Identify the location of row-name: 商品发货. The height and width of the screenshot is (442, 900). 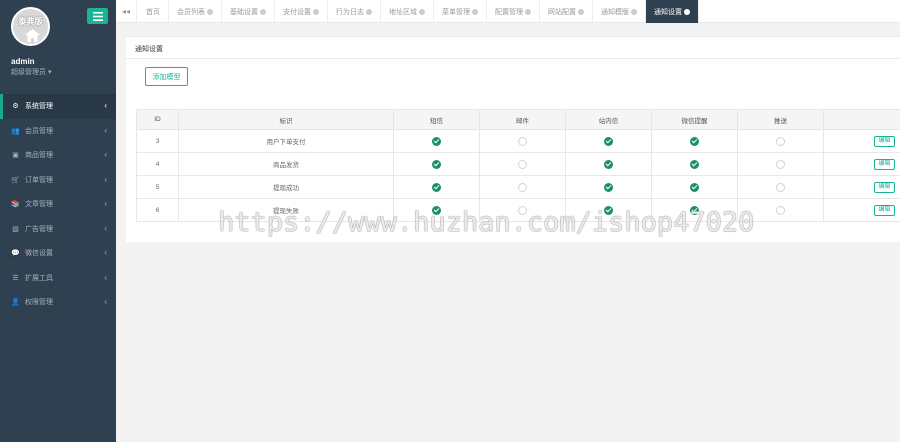
(286, 164).